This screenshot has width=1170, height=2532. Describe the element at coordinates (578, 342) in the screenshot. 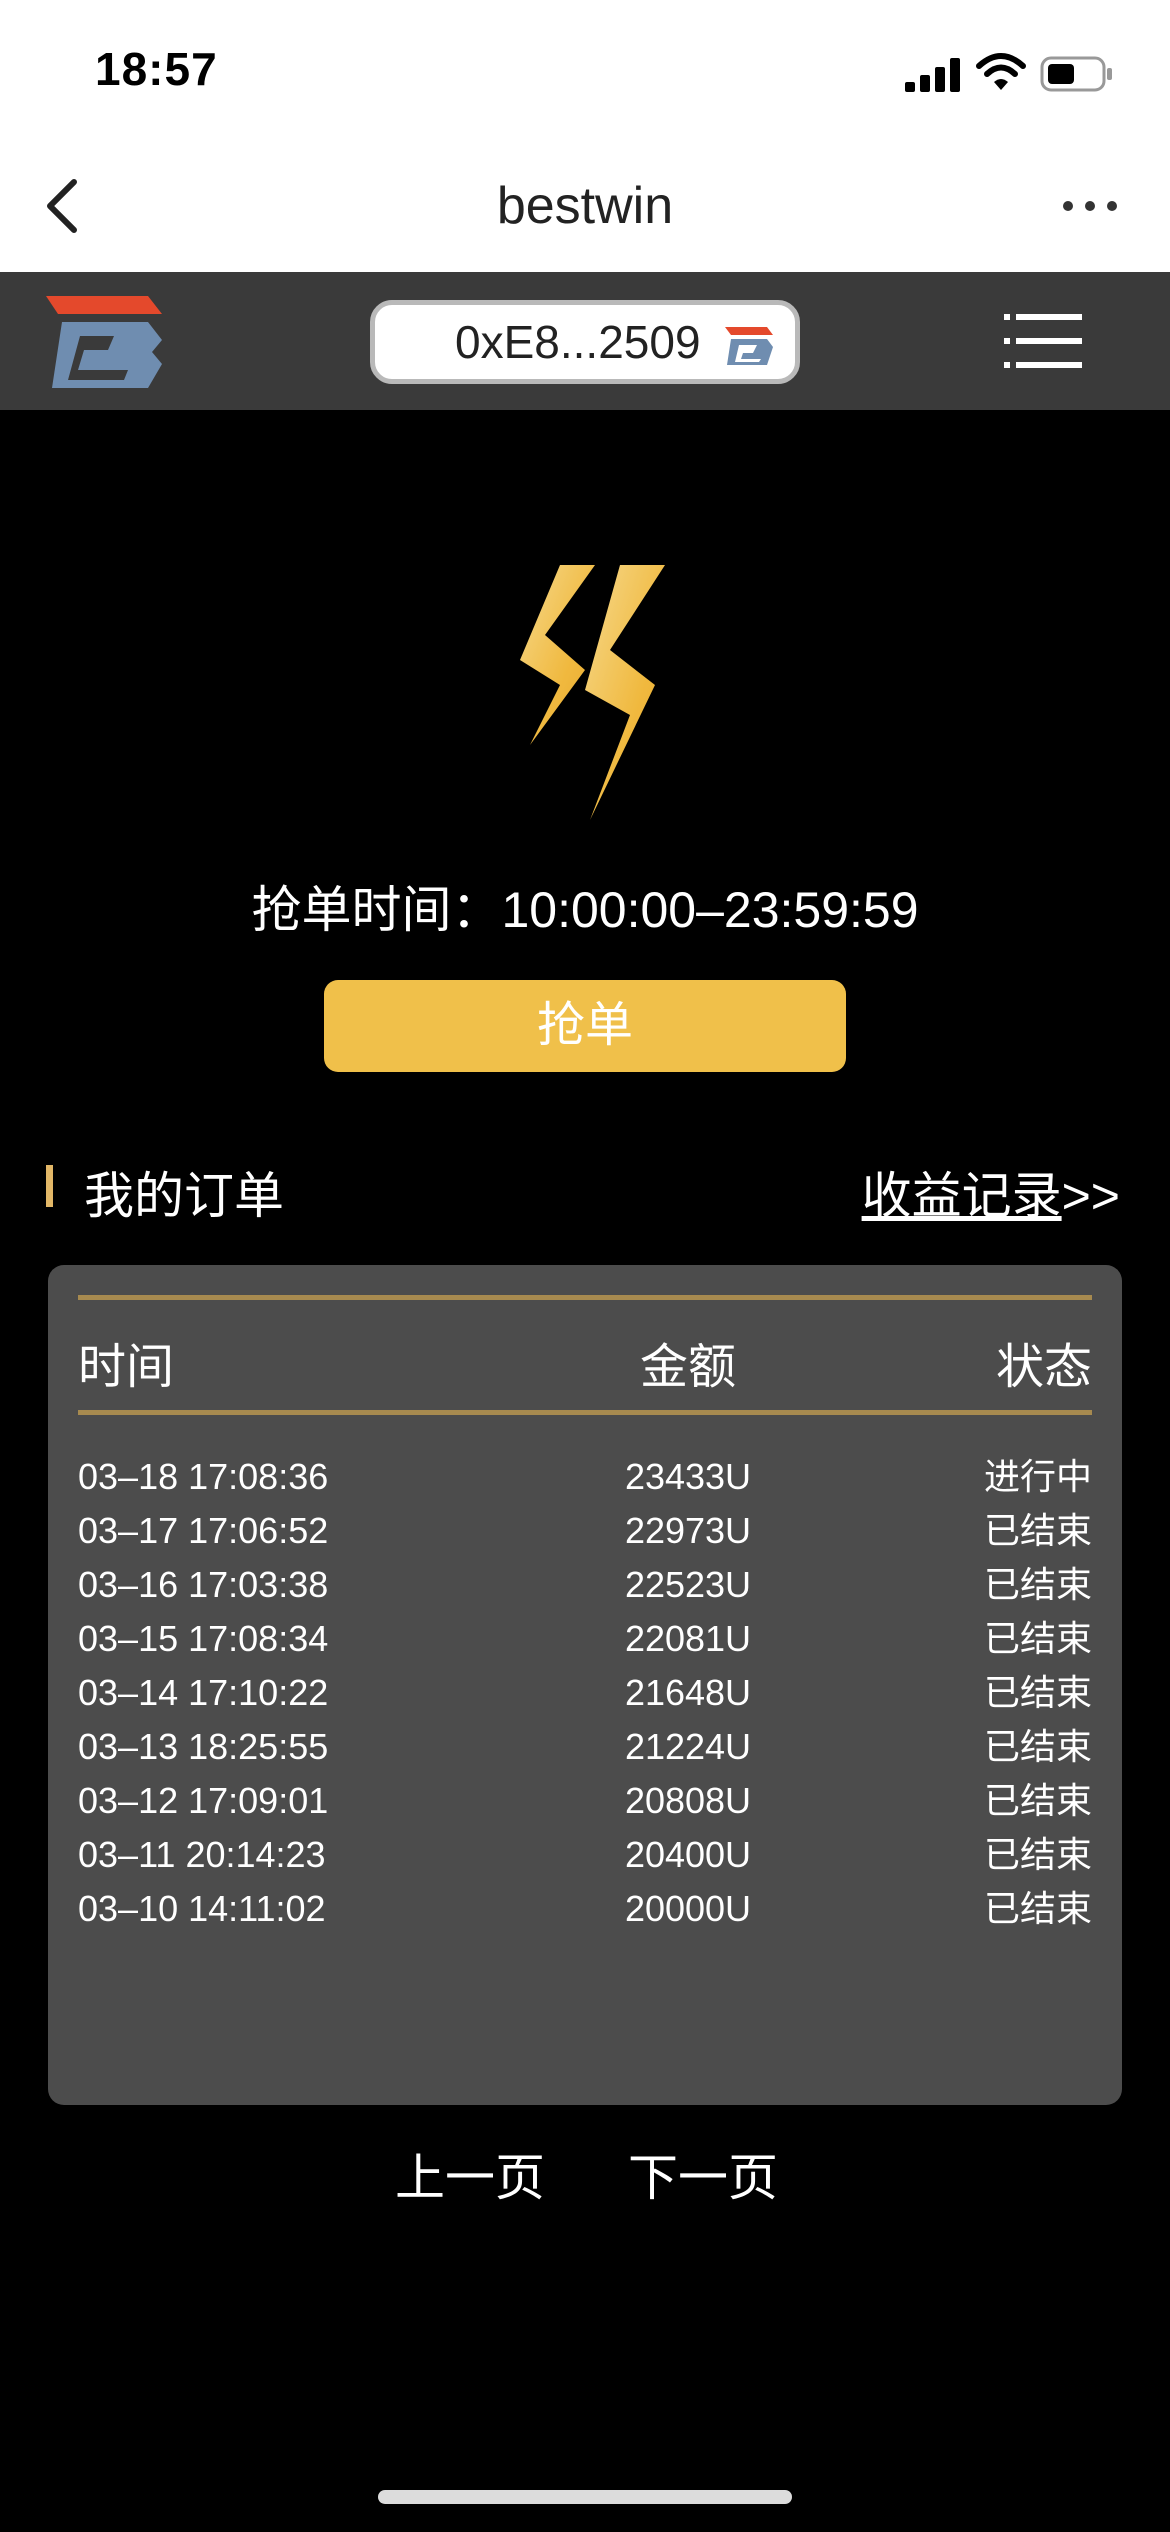

I see `wallet-address: 0xE8...2509` at that location.